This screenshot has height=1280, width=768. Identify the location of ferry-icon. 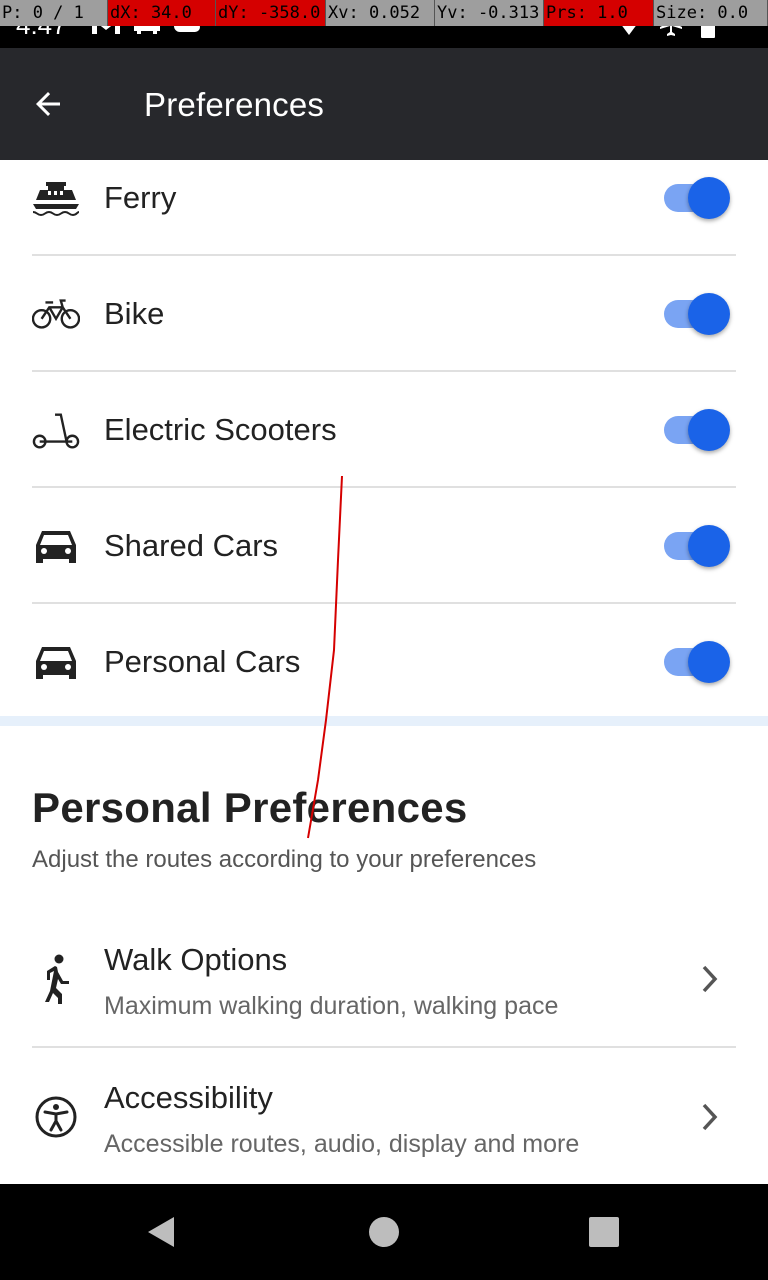
(56, 198).